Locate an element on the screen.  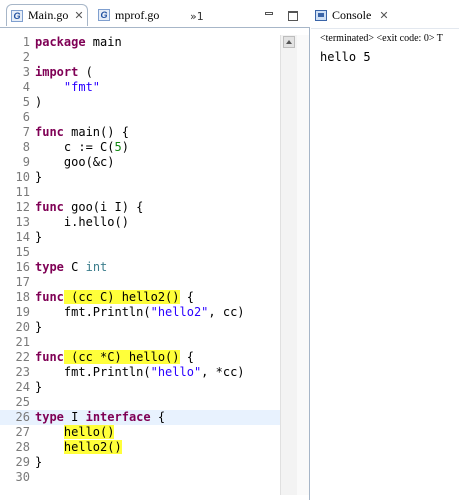
line-number: 24 is located at coordinates (22, 387).